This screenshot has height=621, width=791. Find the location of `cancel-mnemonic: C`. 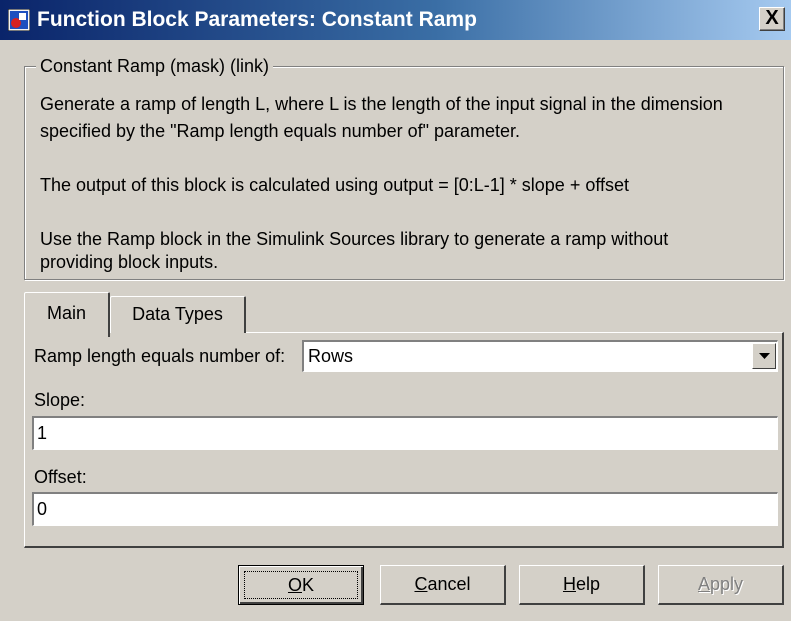

cancel-mnemonic: C is located at coordinates (421, 584).